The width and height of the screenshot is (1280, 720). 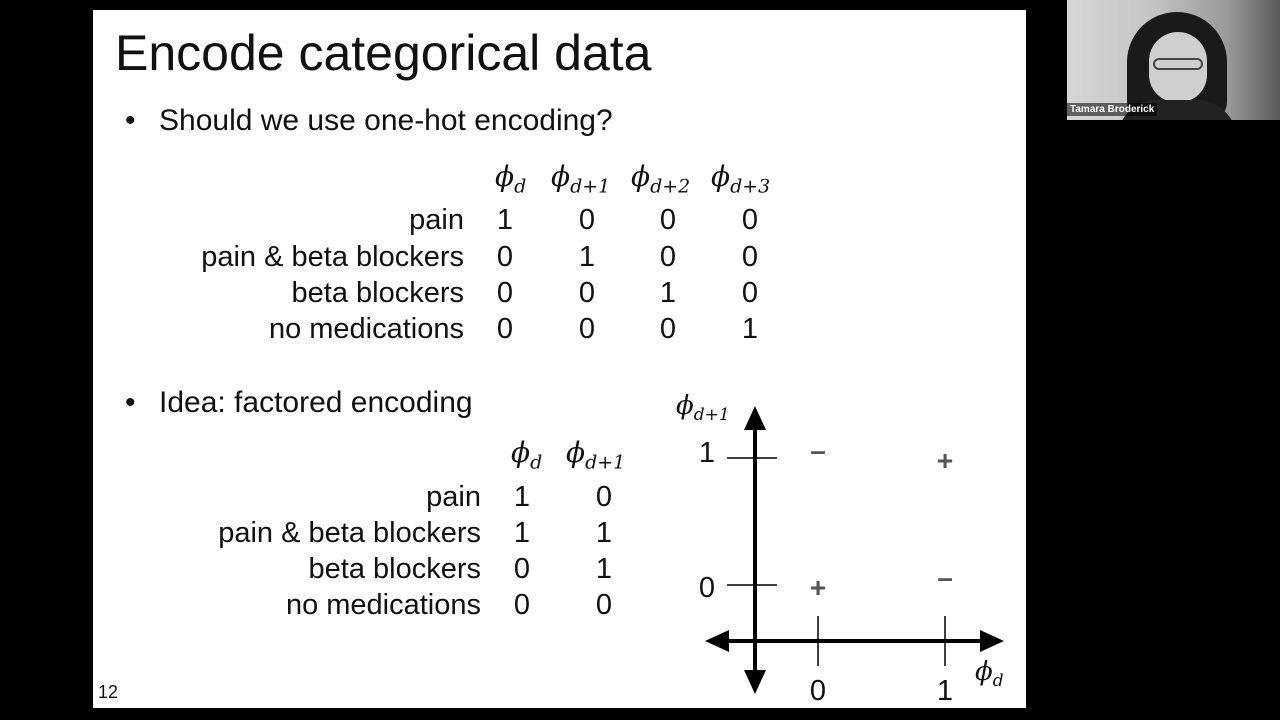 I want to click on y-axis-title: ϕd+1, so click(x=703, y=408).